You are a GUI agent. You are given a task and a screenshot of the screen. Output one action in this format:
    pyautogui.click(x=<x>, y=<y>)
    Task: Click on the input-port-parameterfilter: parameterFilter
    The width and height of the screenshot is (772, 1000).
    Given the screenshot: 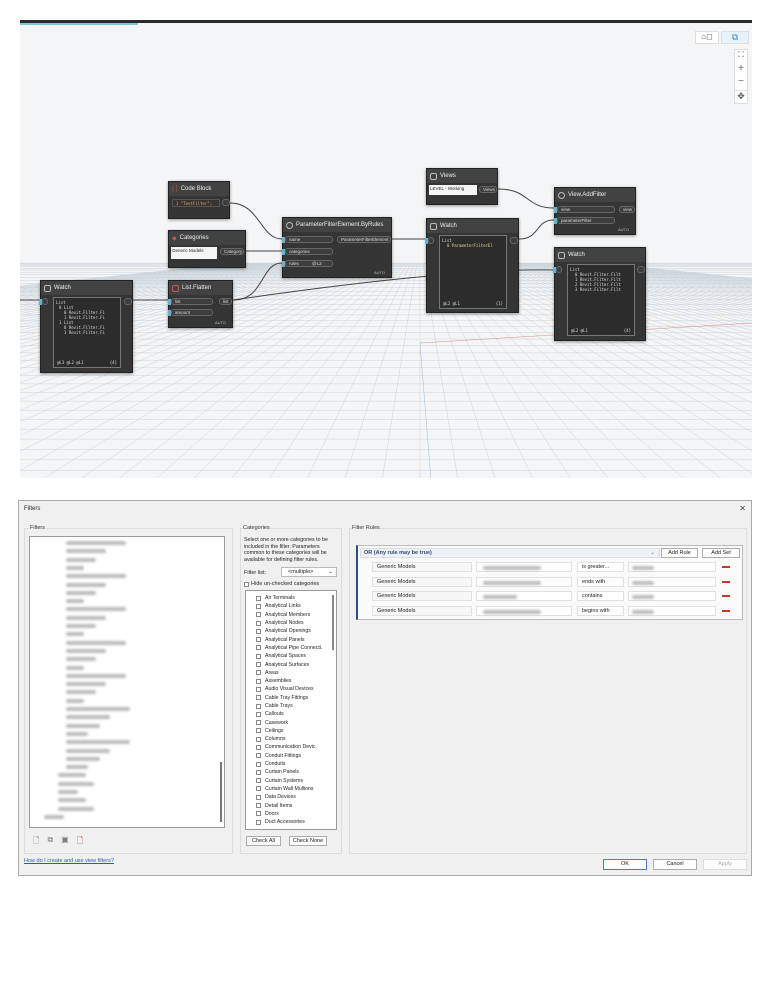 What is the action you would take?
    pyautogui.click(x=584, y=220)
    